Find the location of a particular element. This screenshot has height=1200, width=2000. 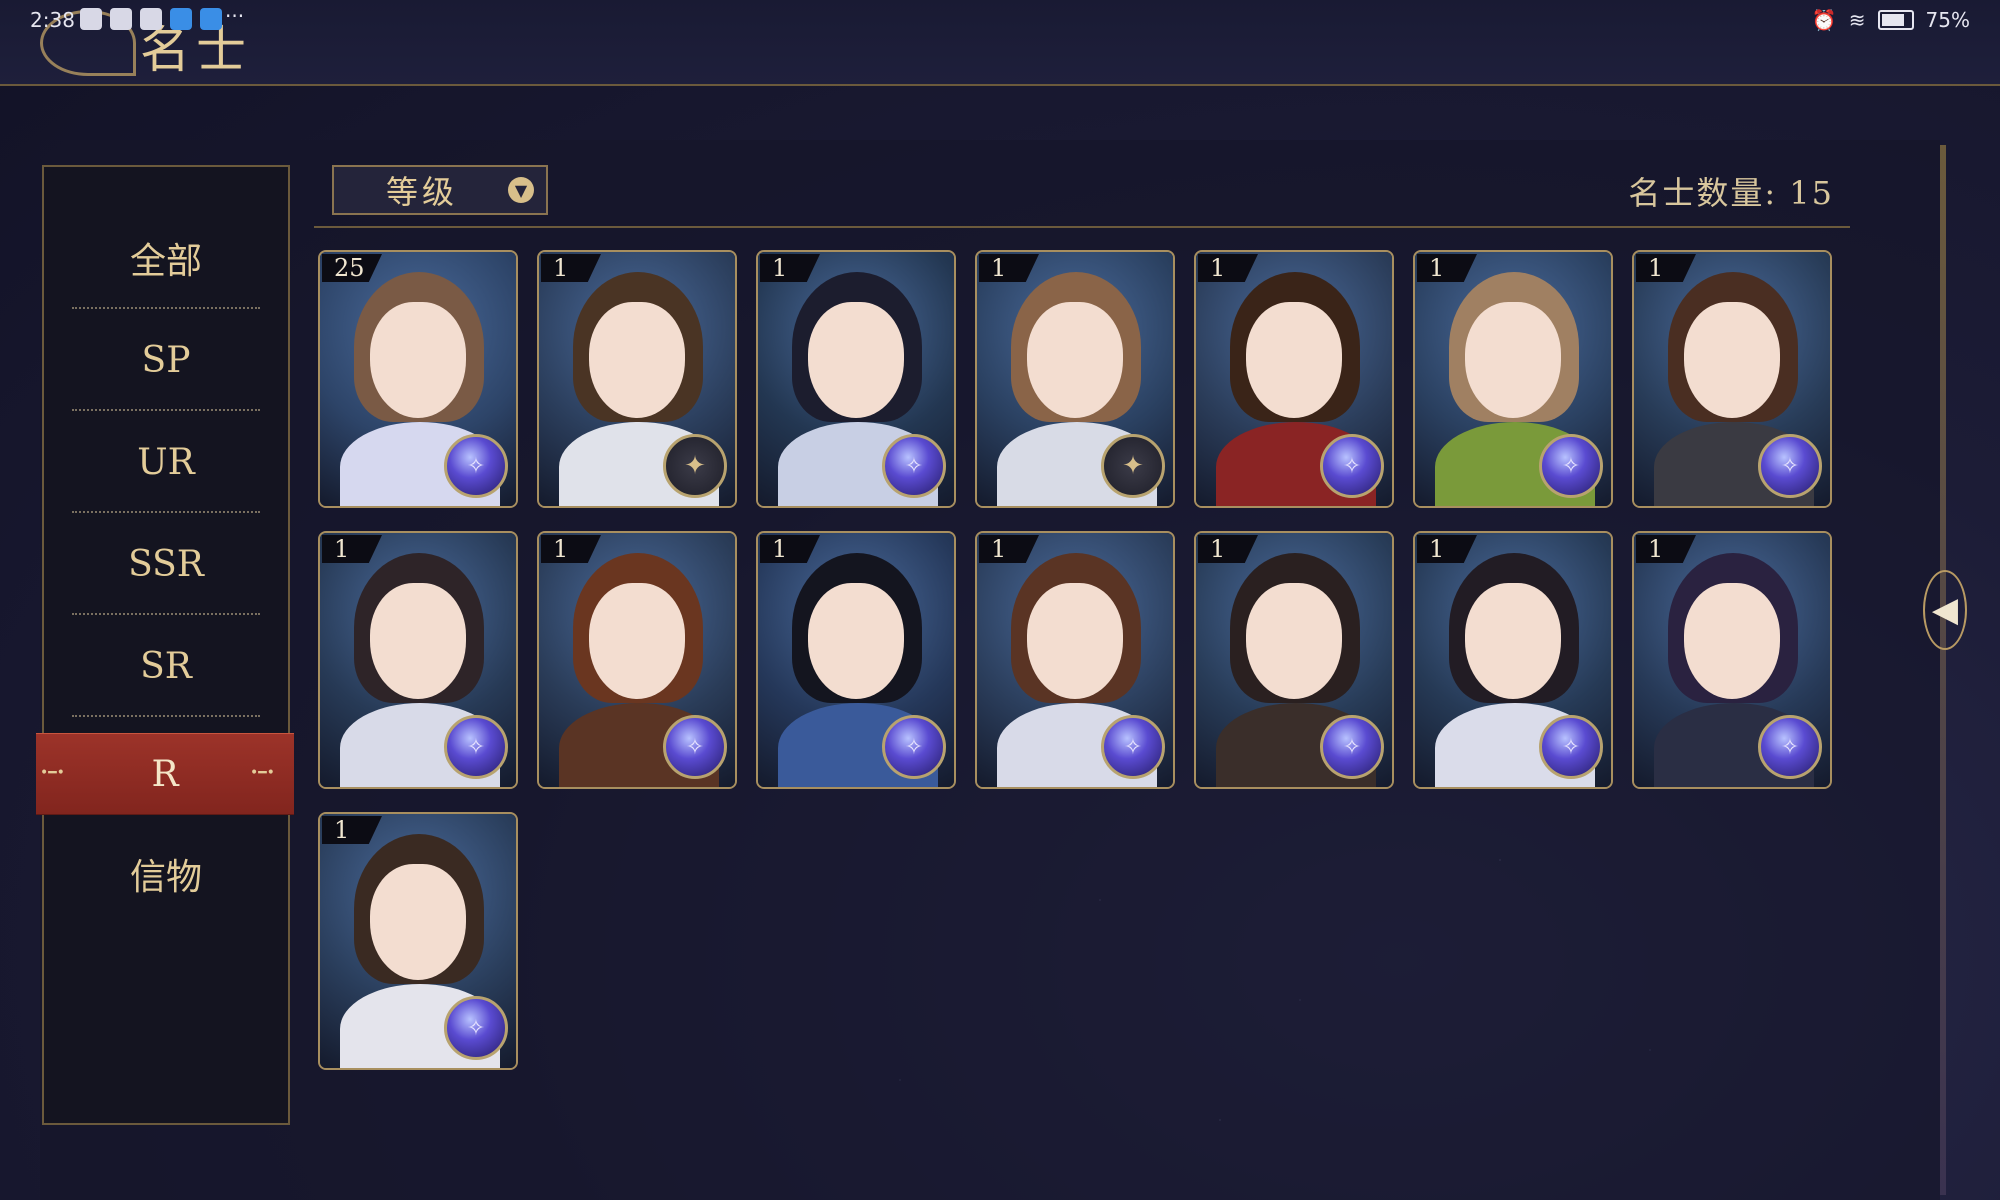

sidebar-item-label: SSR is located at coordinates (166, 564).